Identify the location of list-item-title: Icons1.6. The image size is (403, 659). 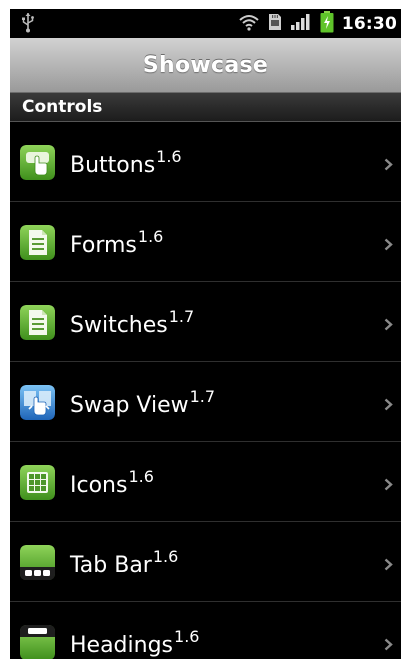
(112, 486).